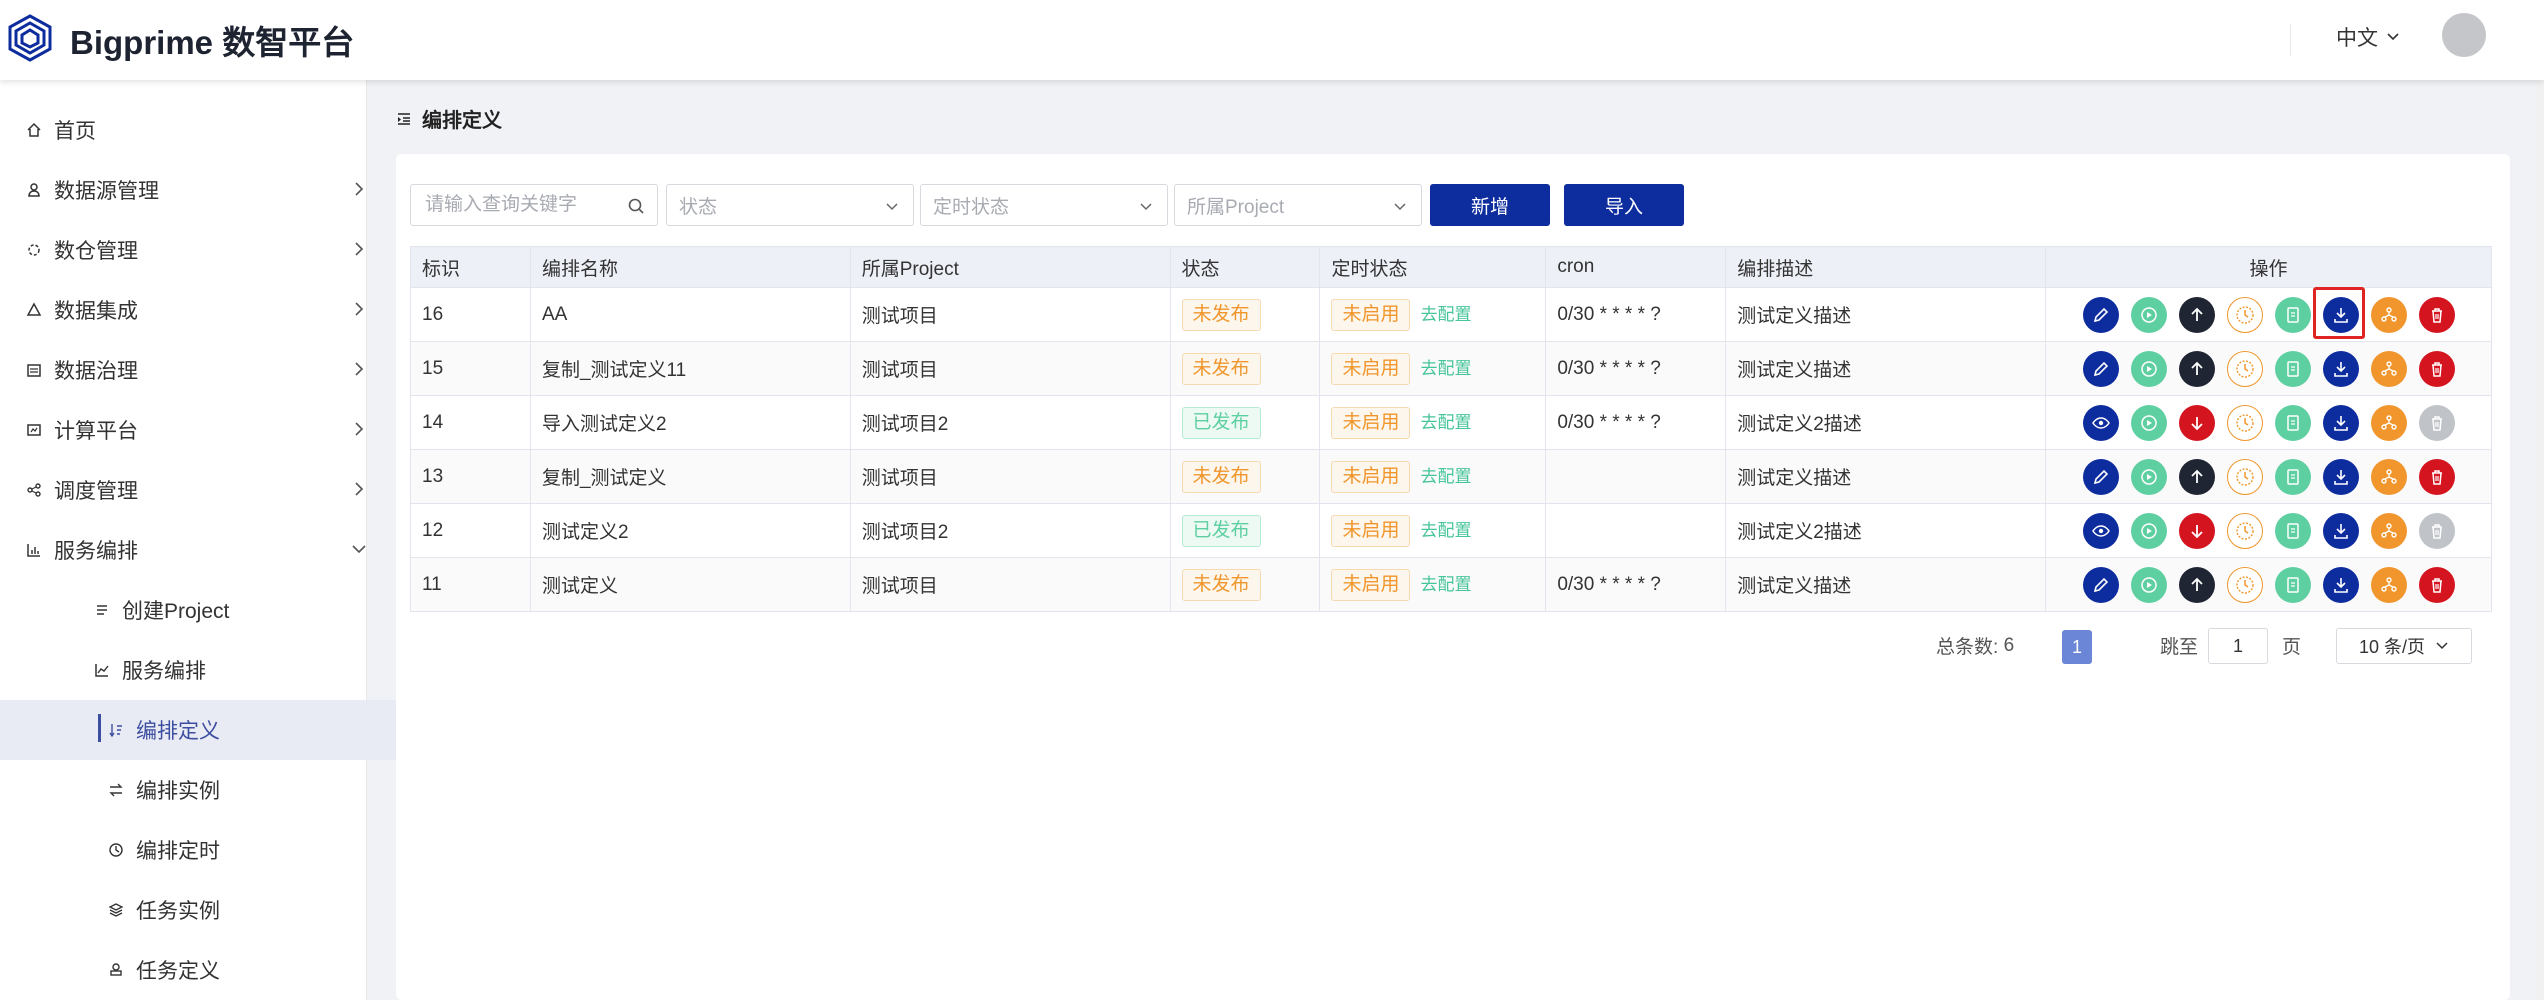 The width and height of the screenshot is (2544, 1000). What do you see at coordinates (2464, 35) in the screenshot?
I see `user-avatar` at bounding box center [2464, 35].